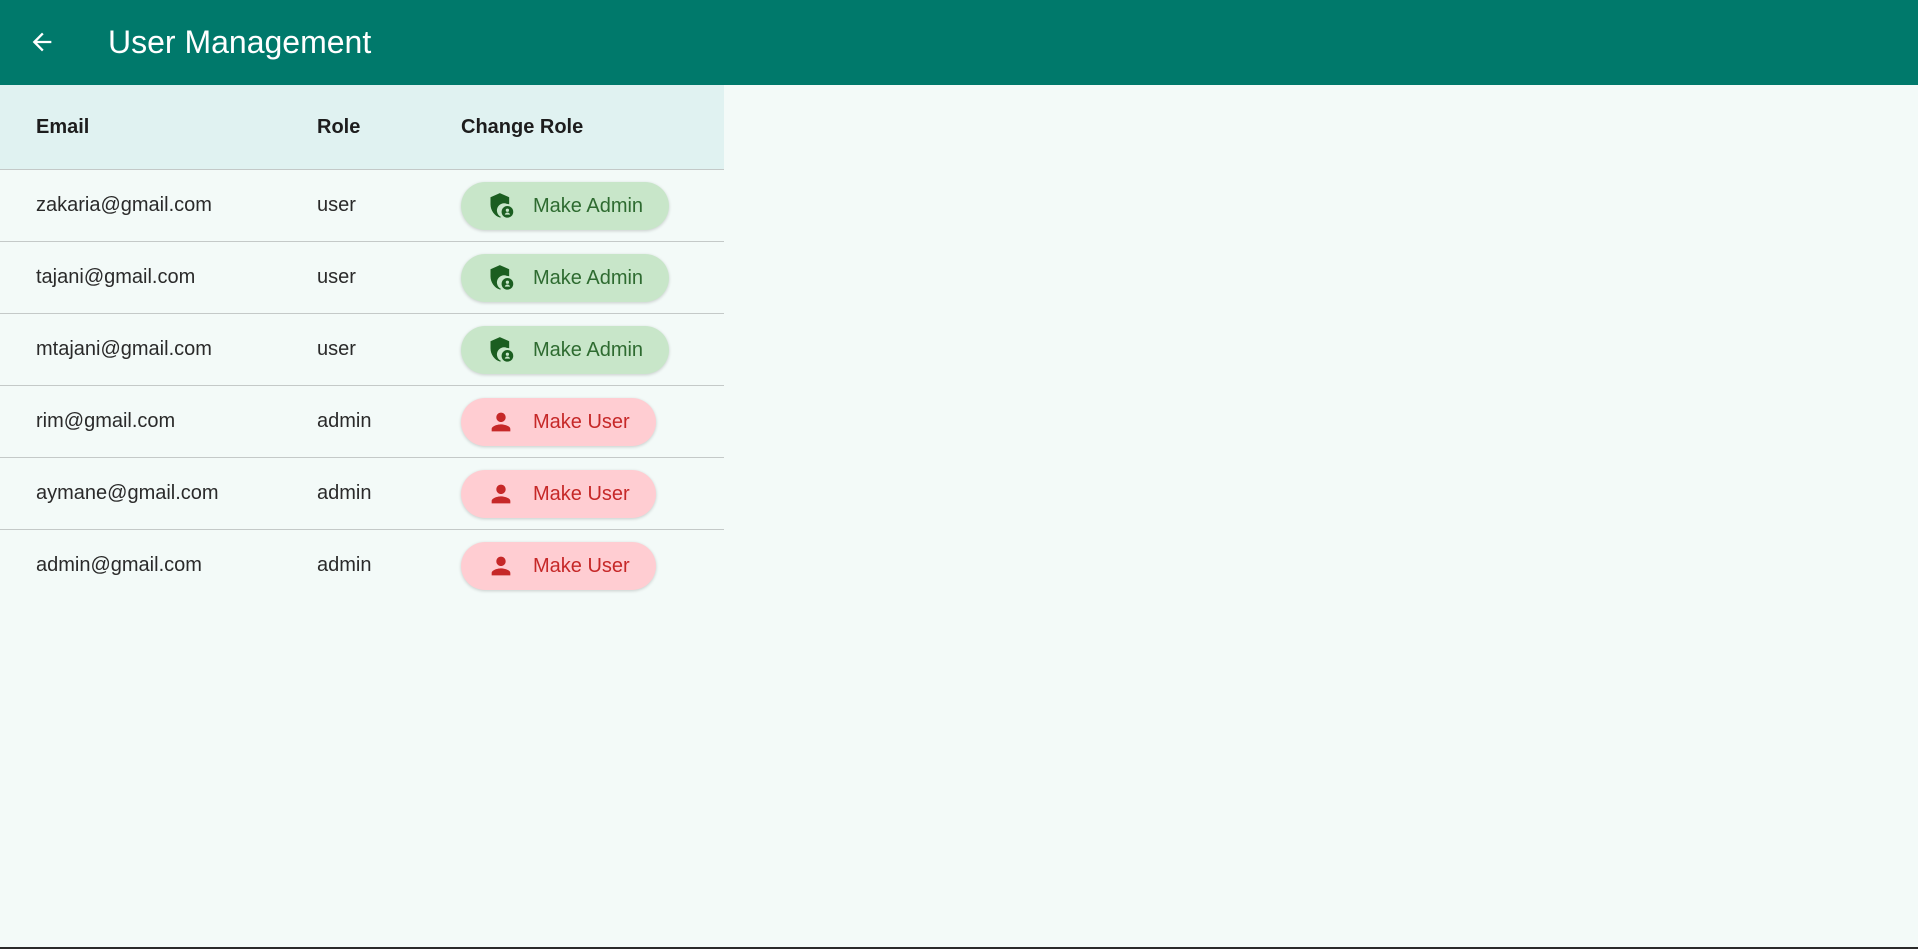 The height and width of the screenshot is (949, 1918). I want to click on table-row: zakaria@gmail.com user Make Admin, so click(362, 206).